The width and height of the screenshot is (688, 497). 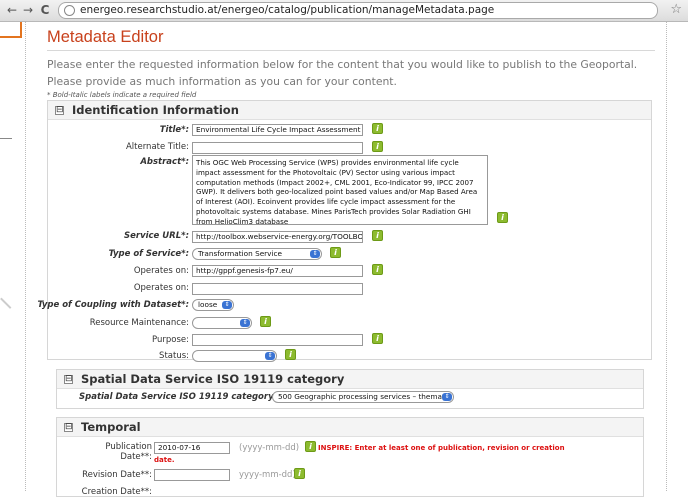 What do you see at coordinates (164, 162) in the screenshot?
I see `abstract-label: Abstract*:` at bounding box center [164, 162].